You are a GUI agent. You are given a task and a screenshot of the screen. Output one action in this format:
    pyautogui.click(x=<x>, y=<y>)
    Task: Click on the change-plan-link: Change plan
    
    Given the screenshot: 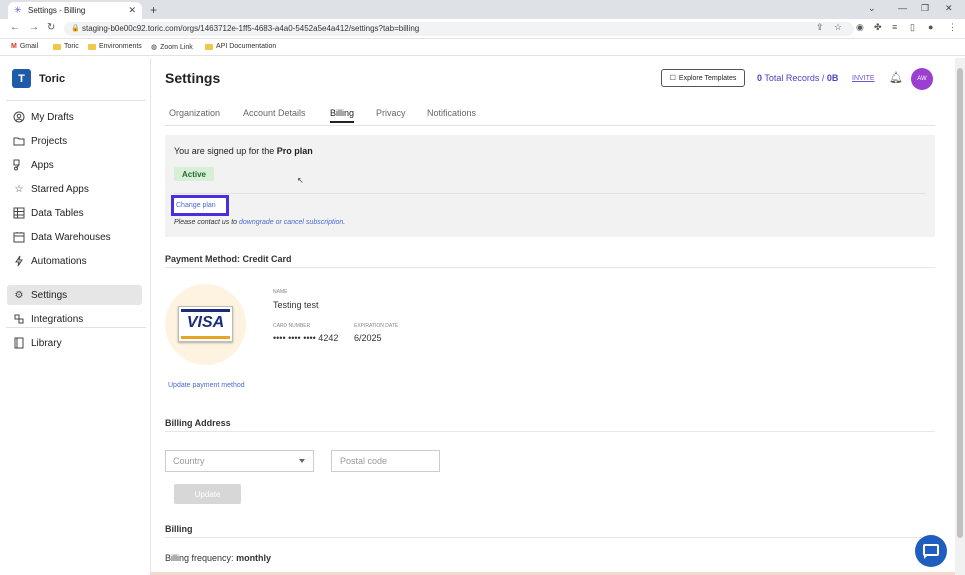 What is the action you would take?
    pyautogui.click(x=200, y=205)
    